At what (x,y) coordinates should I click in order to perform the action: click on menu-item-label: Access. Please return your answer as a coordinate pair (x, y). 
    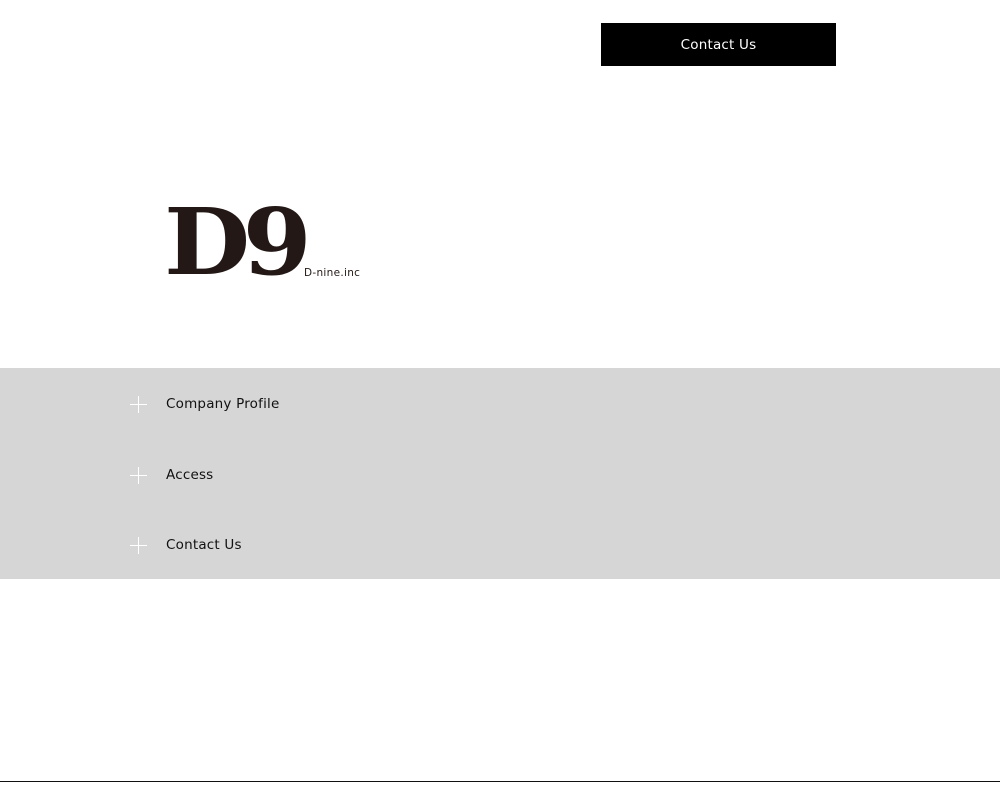
    Looking at the image, I should click on (190, 475).